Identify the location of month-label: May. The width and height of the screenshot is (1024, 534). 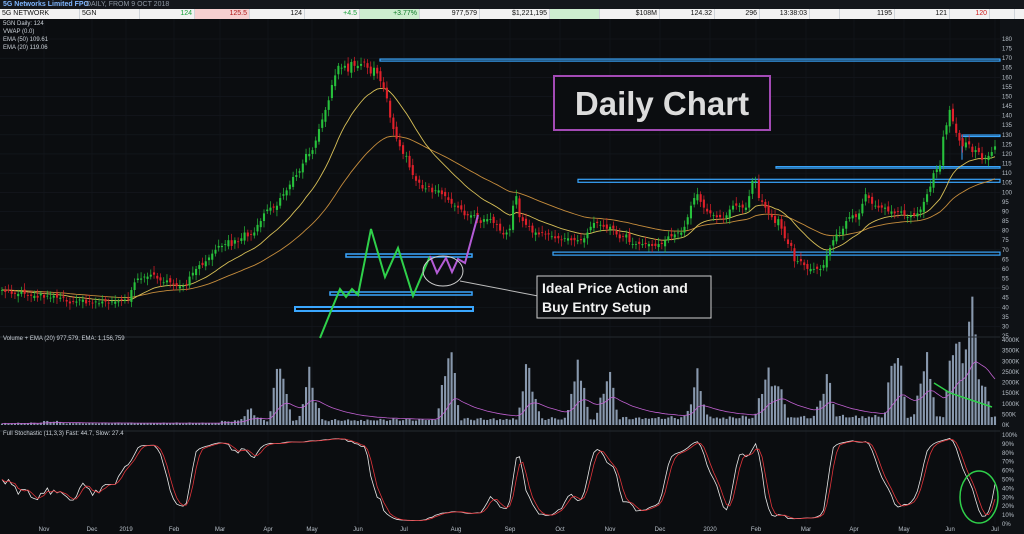
(311, 530).